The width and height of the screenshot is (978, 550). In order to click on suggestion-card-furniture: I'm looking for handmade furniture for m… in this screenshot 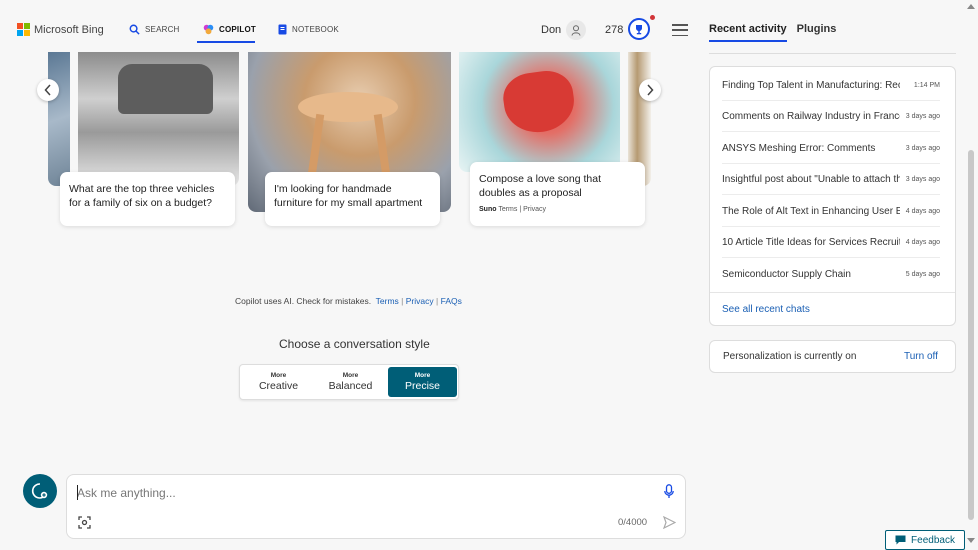, I will do `click(352, 199)`.